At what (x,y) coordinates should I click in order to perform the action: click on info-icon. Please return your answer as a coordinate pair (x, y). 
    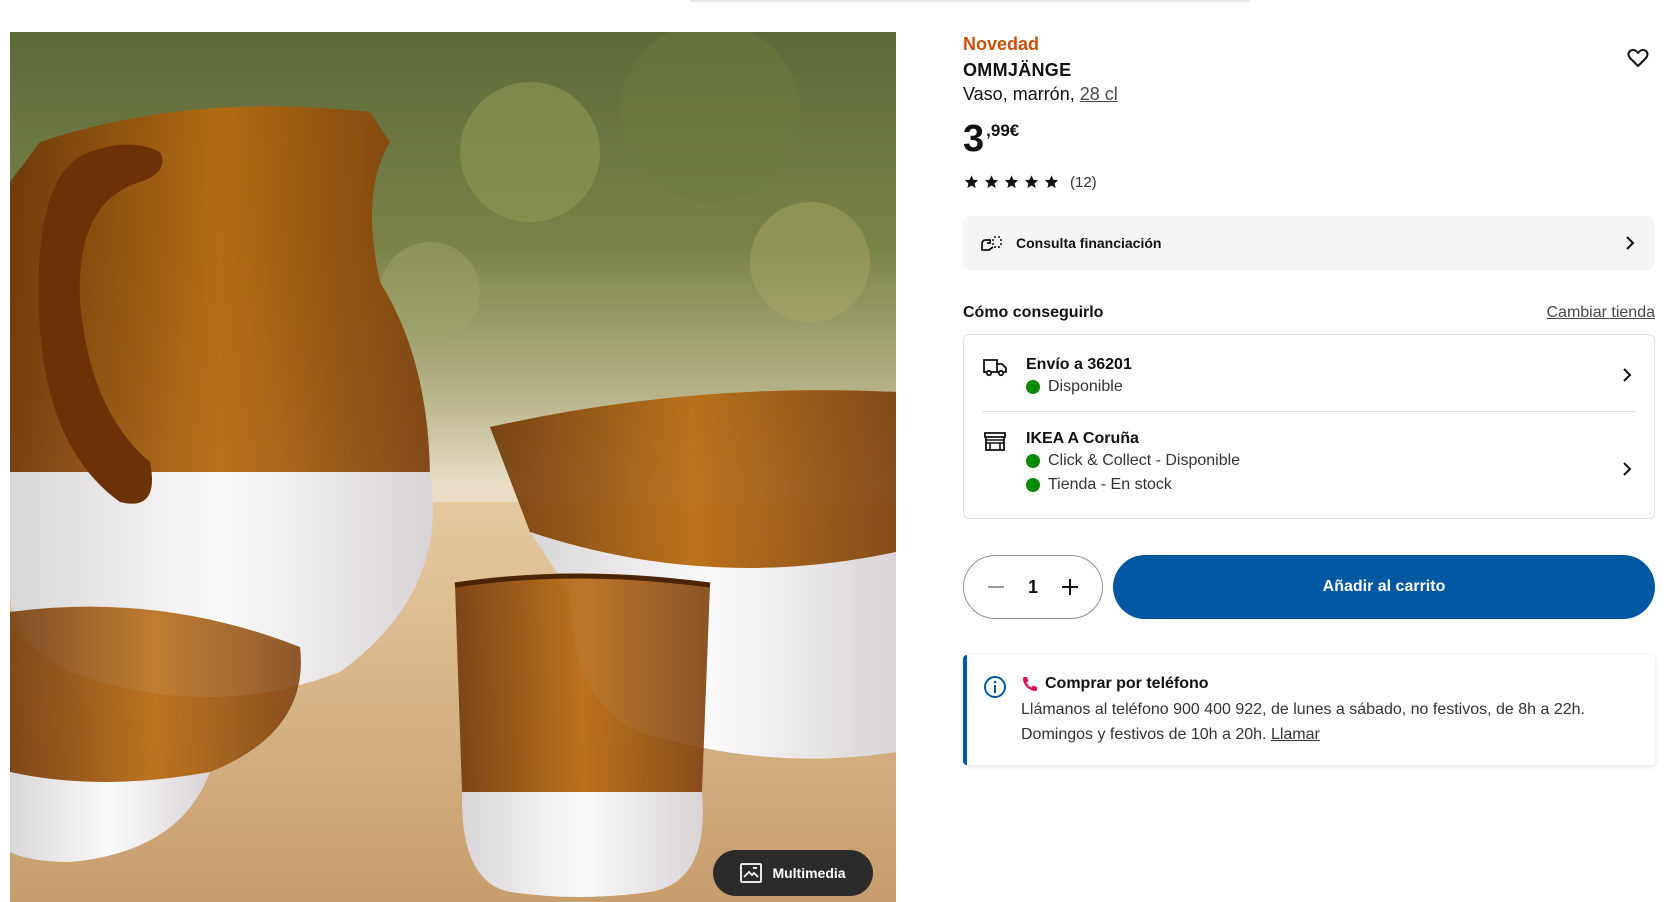
    Looking at the image, I should click on (995, 687).